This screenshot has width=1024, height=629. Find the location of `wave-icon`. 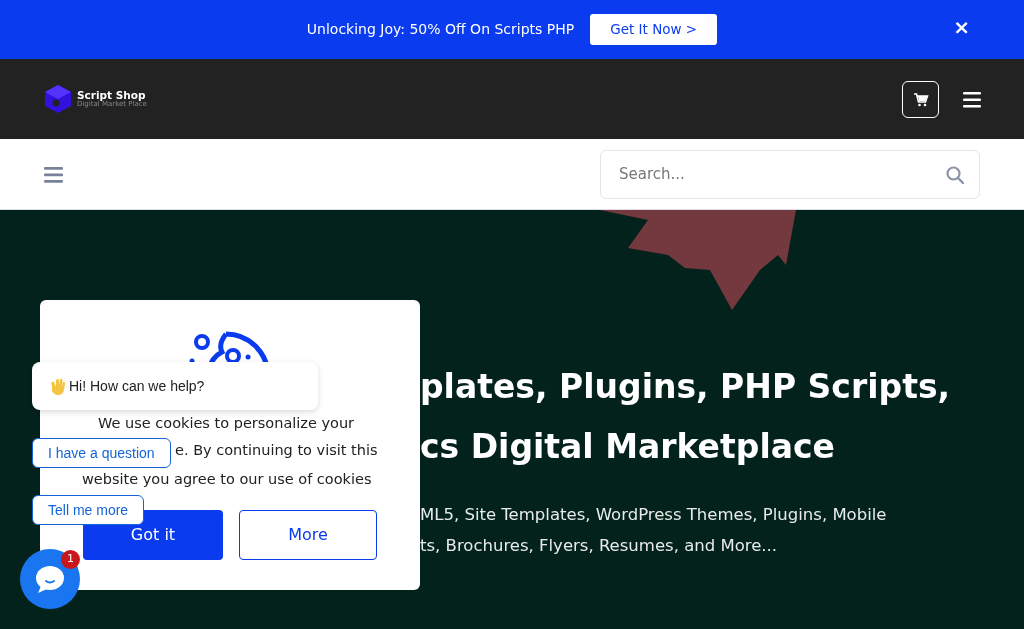

wave-icon is located at coordinates (57, 386).